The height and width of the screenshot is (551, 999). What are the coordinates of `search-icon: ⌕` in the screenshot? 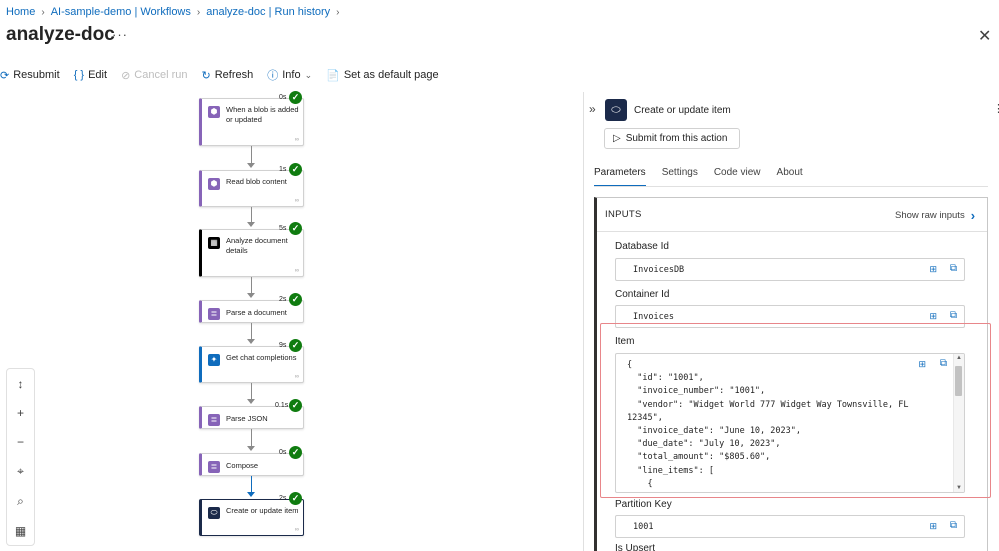 It's located at (20, 501).